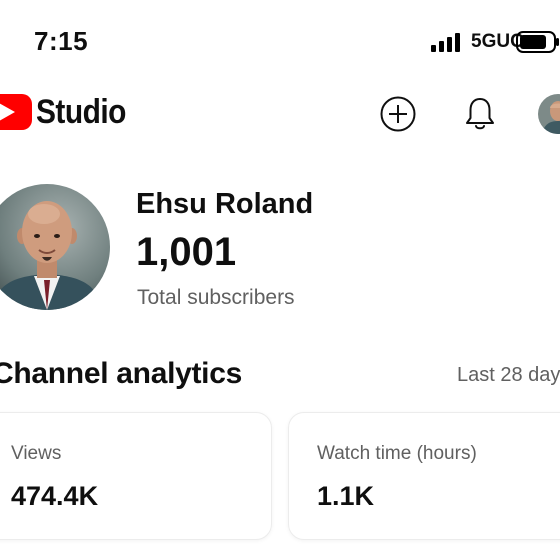  I want to click on youtube-logo-icon, so click(17, 112).